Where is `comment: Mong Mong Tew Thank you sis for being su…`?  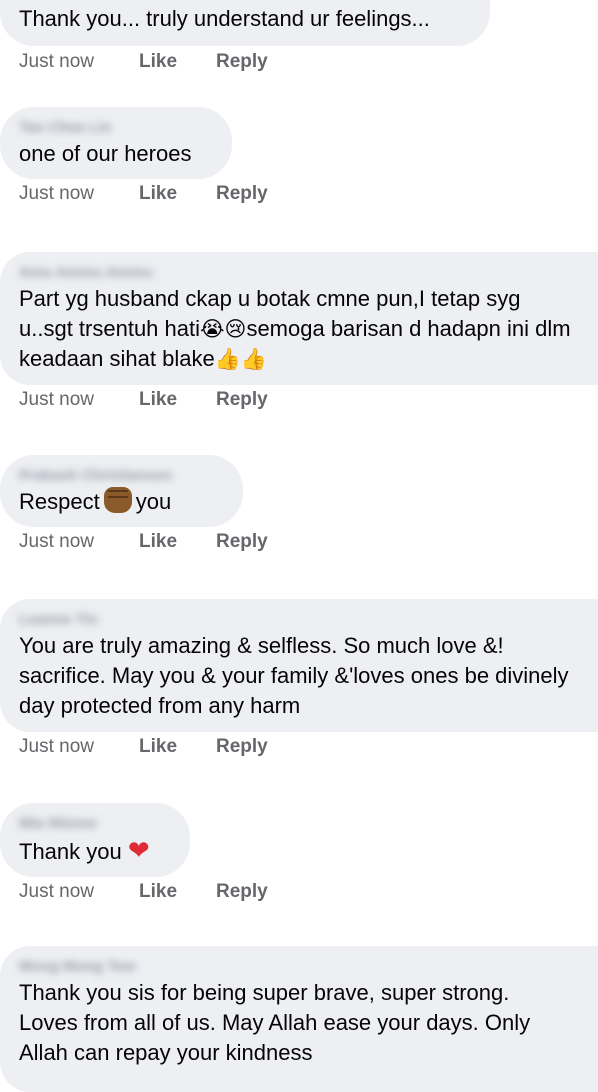 comment: Mong Mong Tew Thank you sis for being su… is located at coordinates (299, 1019).